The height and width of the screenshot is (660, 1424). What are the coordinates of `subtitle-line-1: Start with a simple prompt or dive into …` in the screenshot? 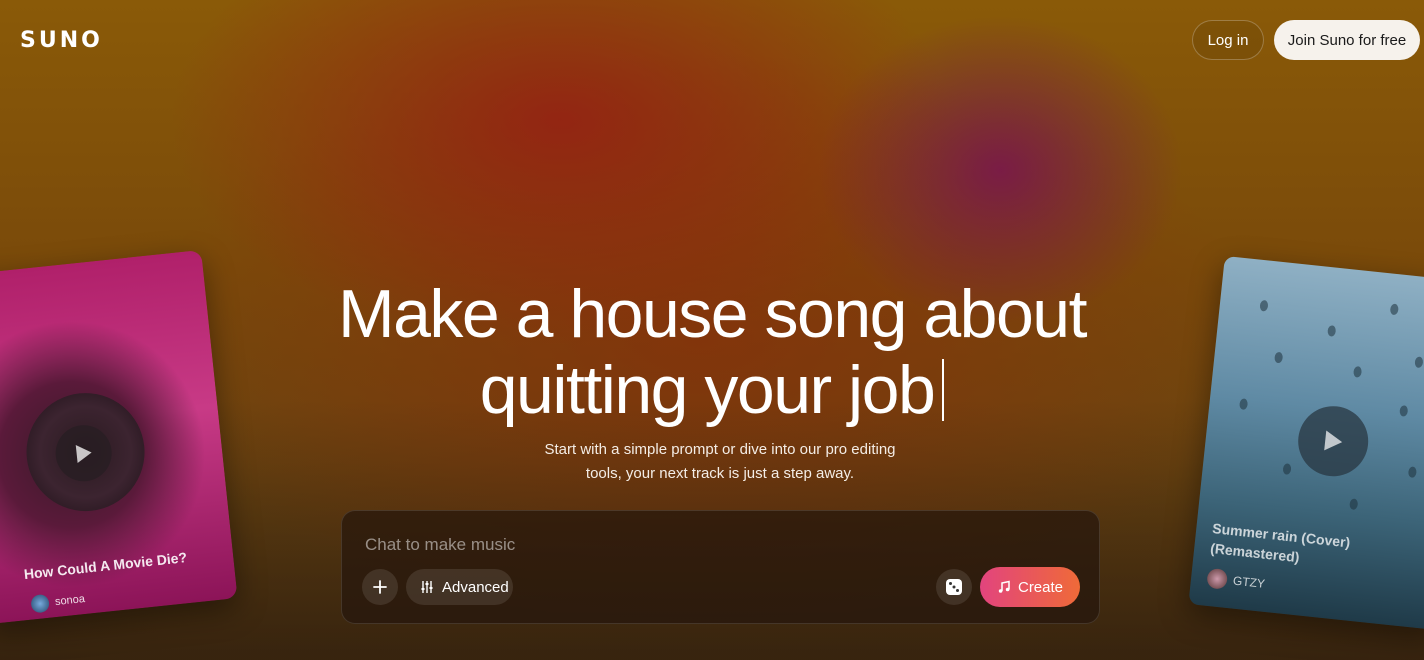 It's located at (720, 449).